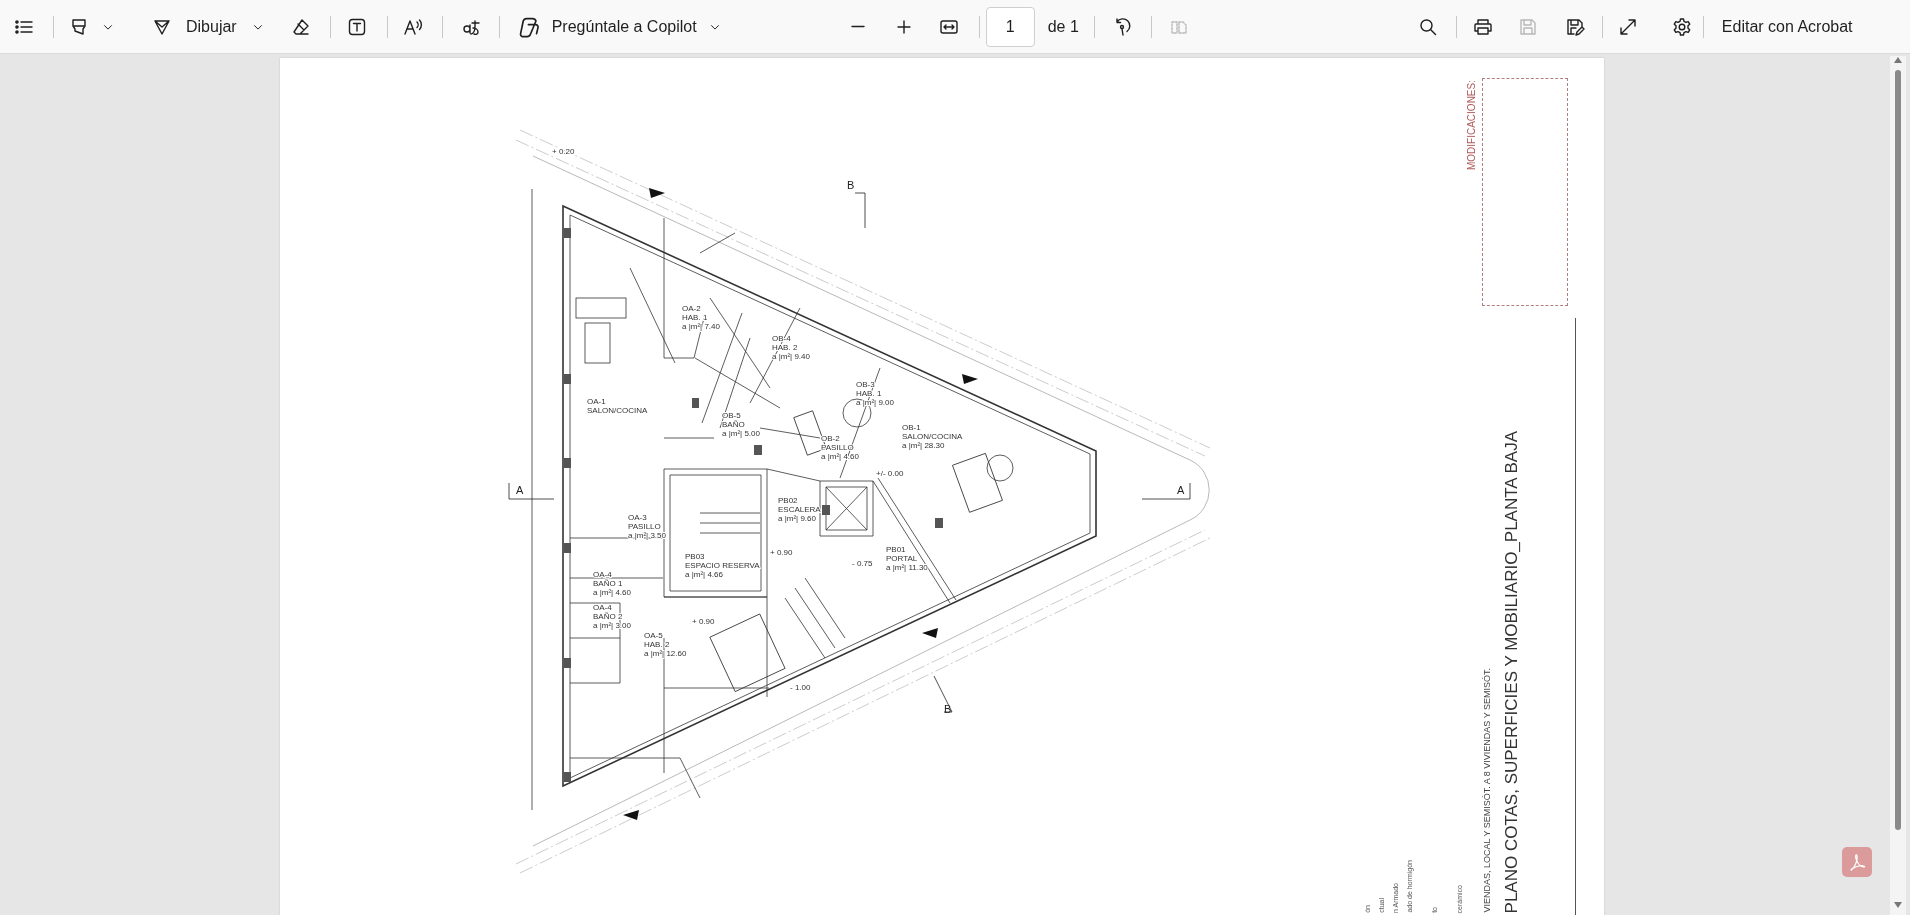 This screenshot has width=1910, height=915. What do you see at coordinates (857, 26) in the screenshot?
I see `zoom-out-icon` at bounding box center [857, 26].